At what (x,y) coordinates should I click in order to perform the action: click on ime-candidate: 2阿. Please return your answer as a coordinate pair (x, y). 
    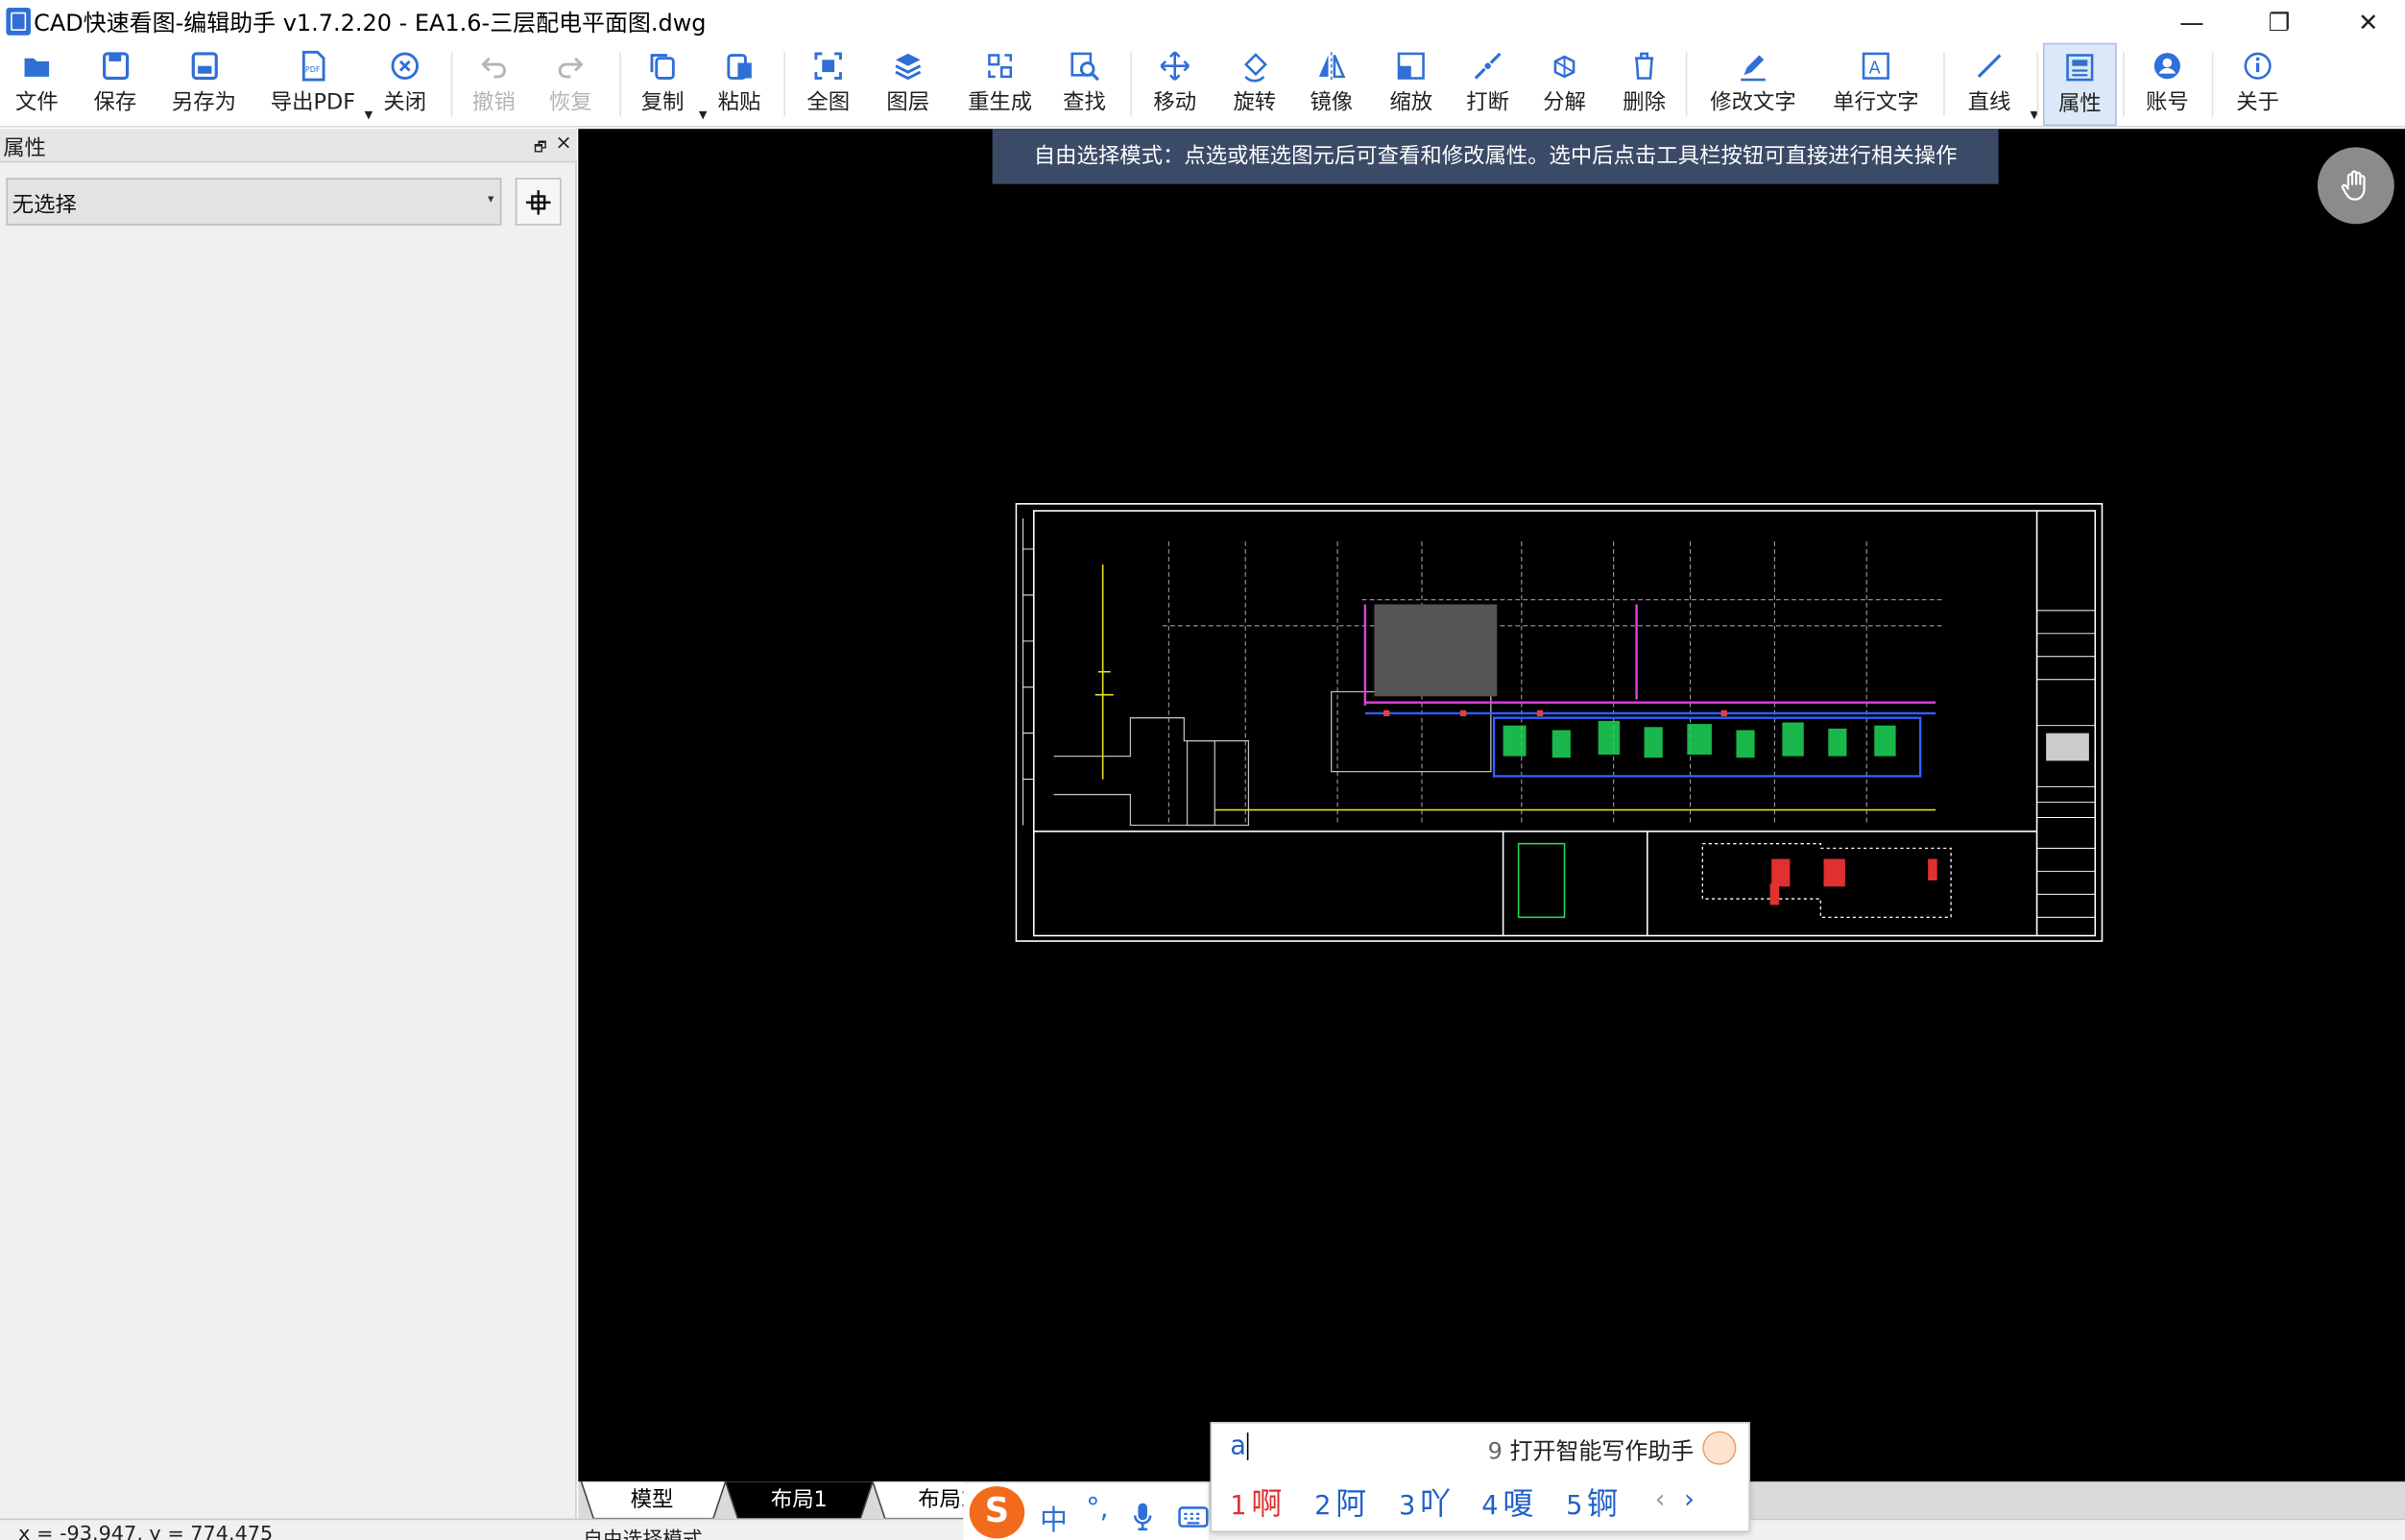
    Looking at the image, I should click on (1340, 1501).